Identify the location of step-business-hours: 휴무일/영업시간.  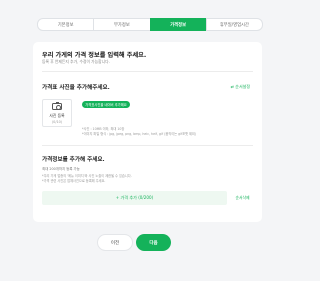
(234, 24).